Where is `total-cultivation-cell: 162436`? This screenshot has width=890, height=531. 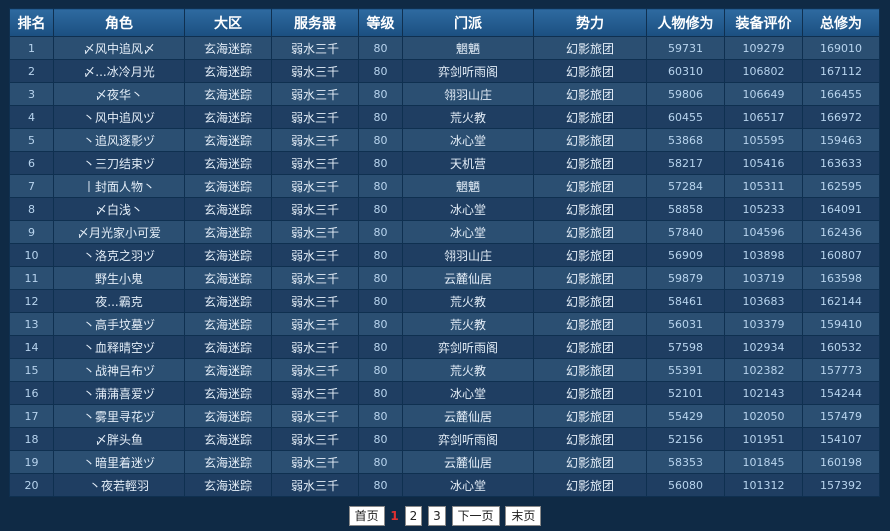
total-cultivation-cell: 162436 is located at coordinates (841, 232).